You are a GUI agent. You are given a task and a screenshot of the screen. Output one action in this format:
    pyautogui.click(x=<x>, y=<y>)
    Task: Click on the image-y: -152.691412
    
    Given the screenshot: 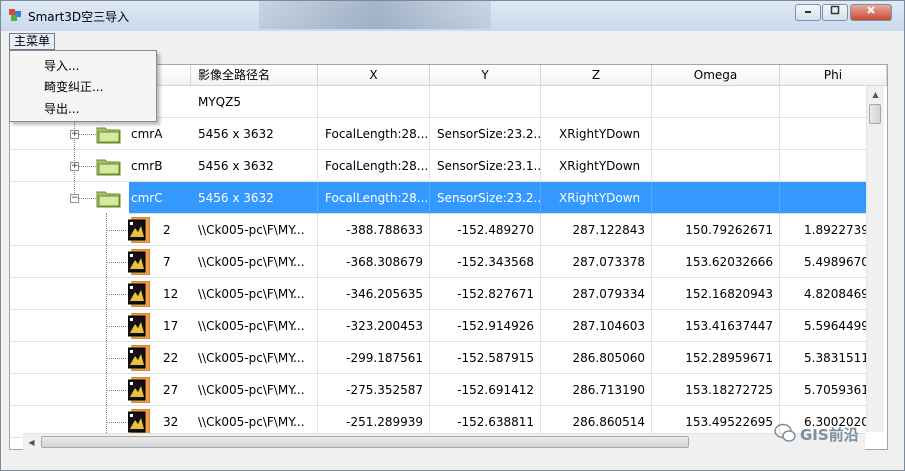 What is the action you would take?
    pyautogui.click(x=485, y=390)
    